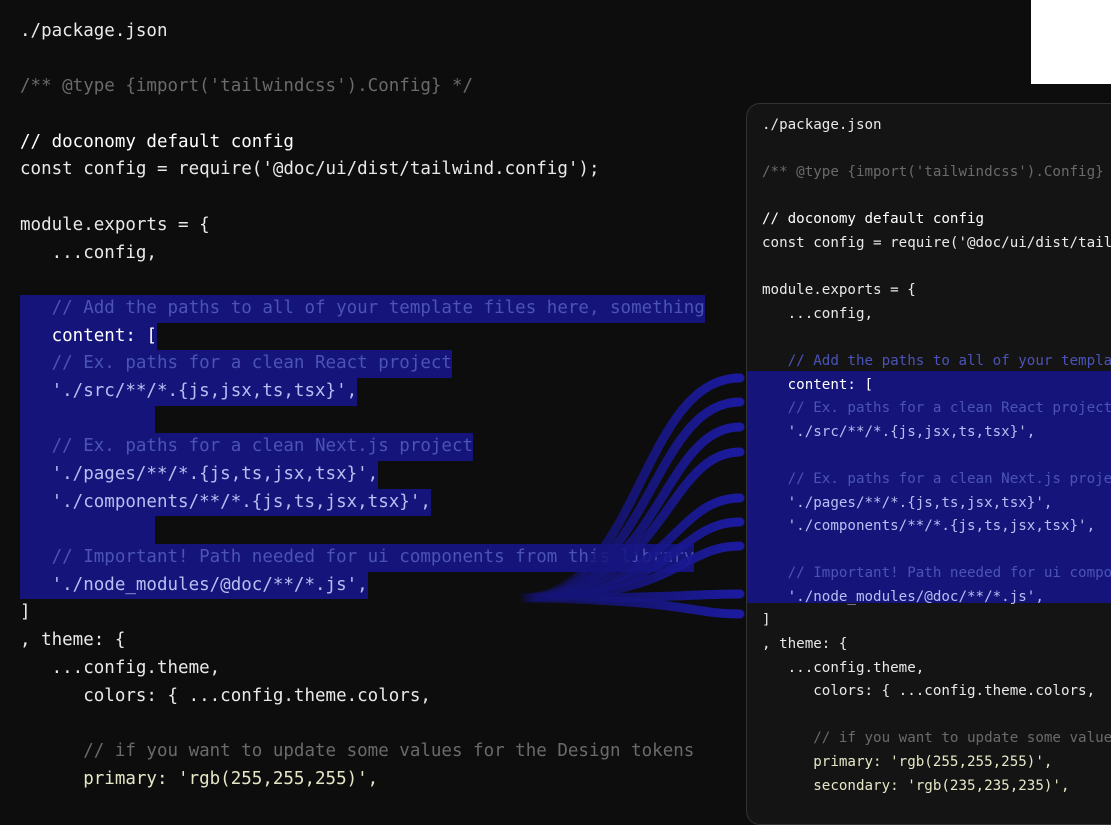  What do you see at coordinates (916, 785) in the screenshot?
I see `code-line: secondary: 'rgb(235,235,235)',` at bounding box center [916, 785].